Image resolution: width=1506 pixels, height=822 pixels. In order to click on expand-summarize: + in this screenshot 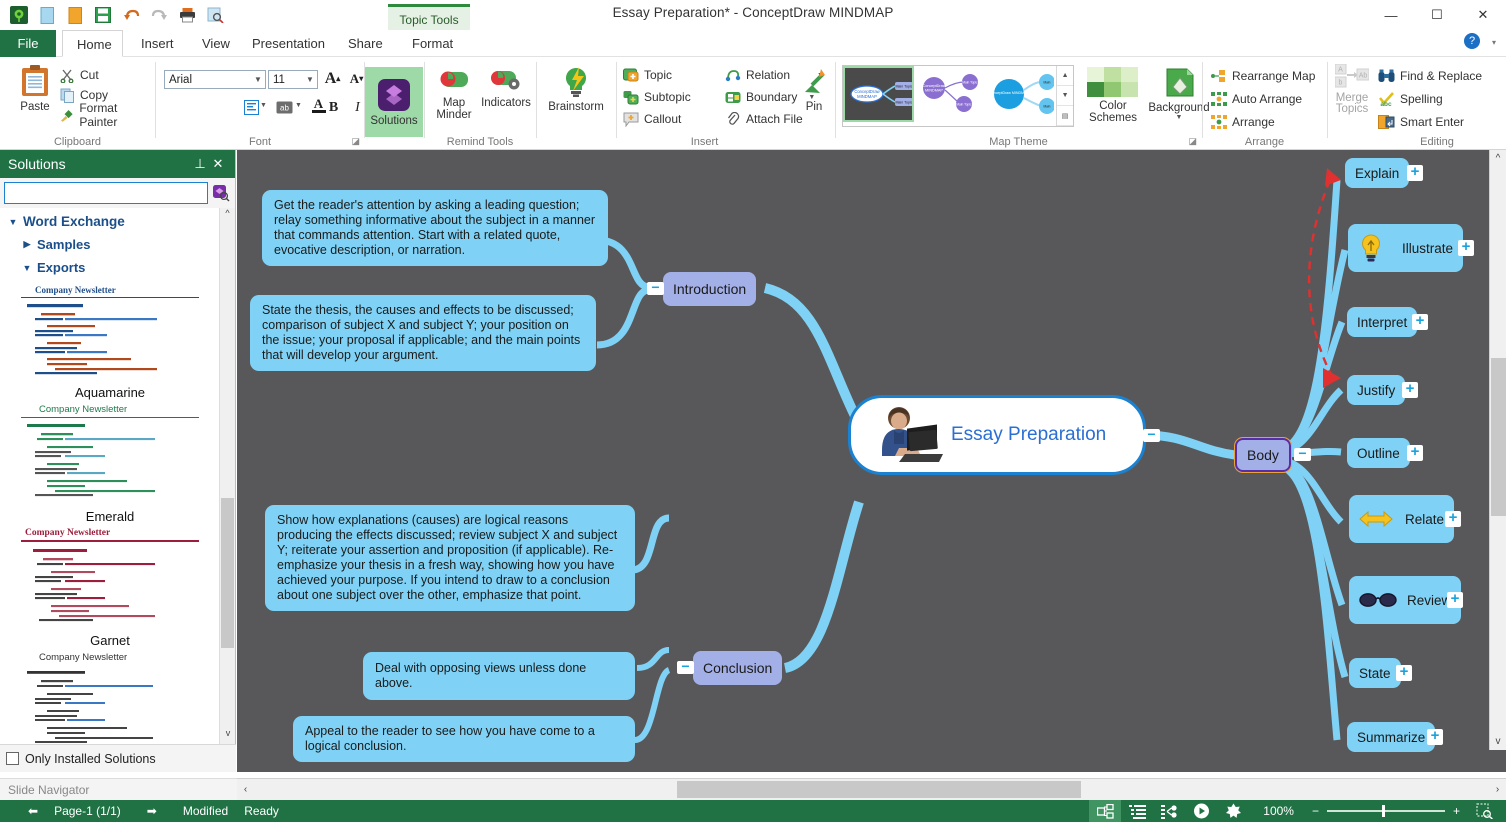, I will do `click(1435, 736)`.